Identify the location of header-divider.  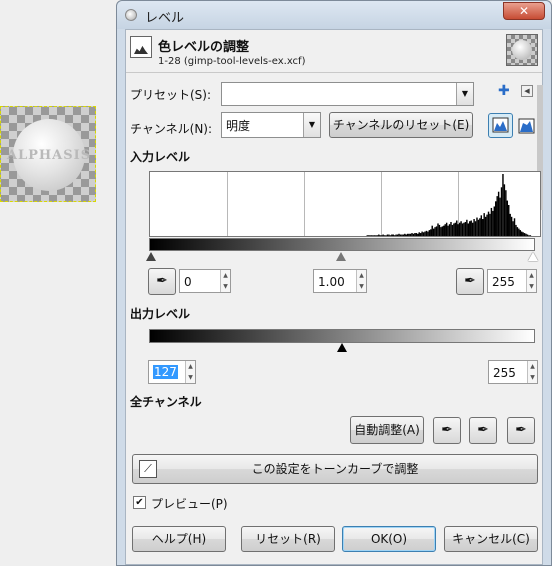
(334, 72).